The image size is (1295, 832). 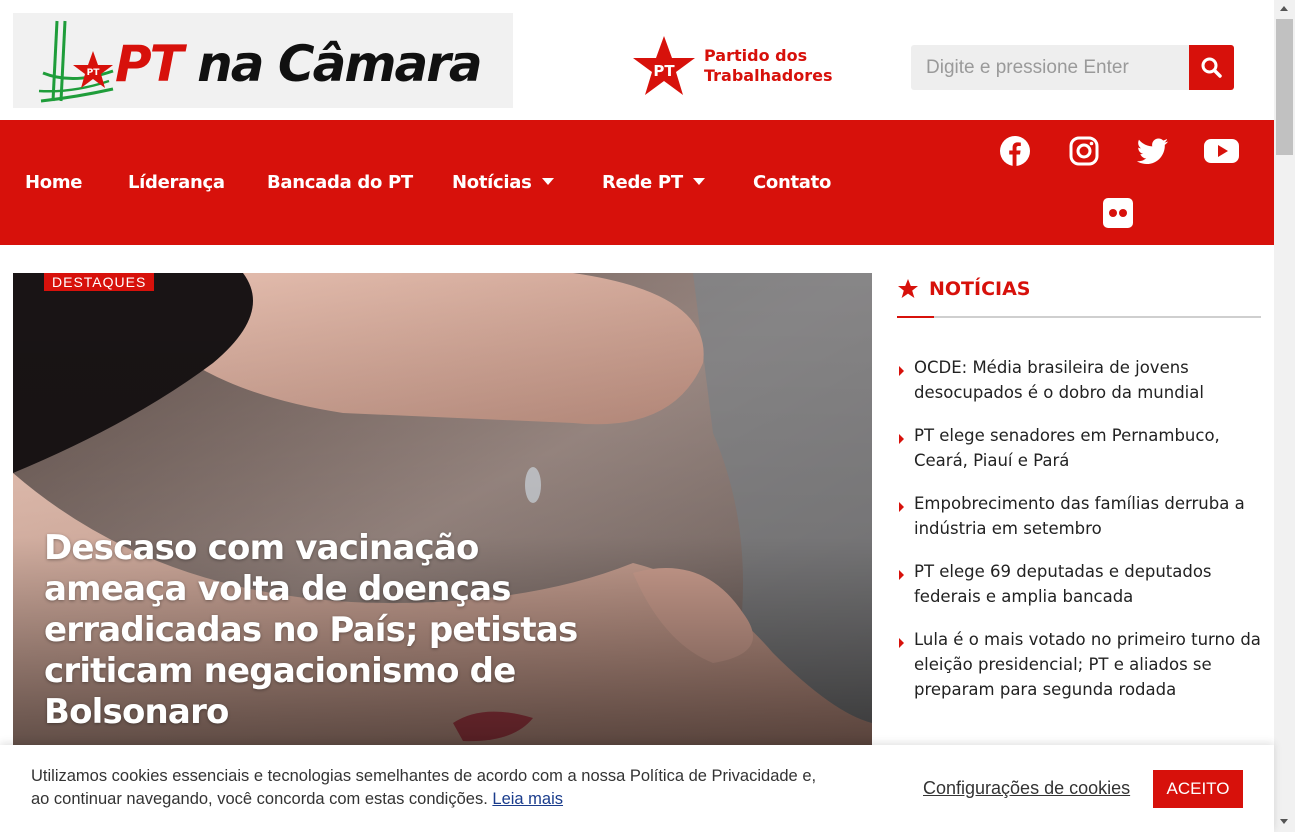 I want to click on facebook-icon, so click(x=1015, y=151).